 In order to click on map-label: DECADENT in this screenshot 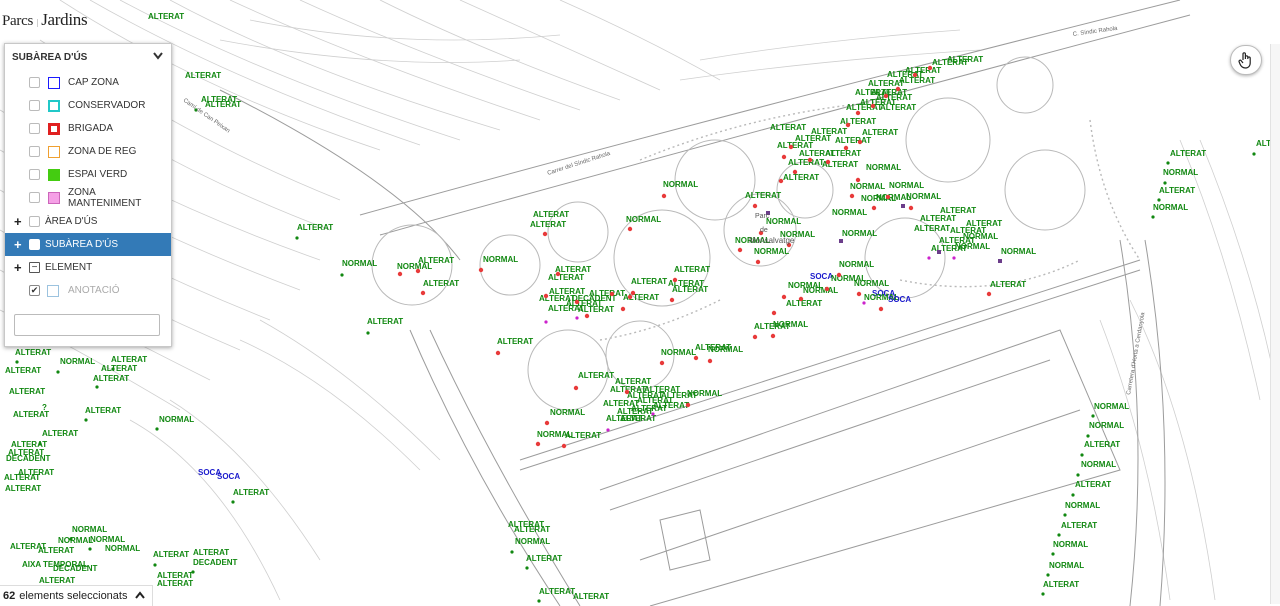, I will do `click(215, 562)`.